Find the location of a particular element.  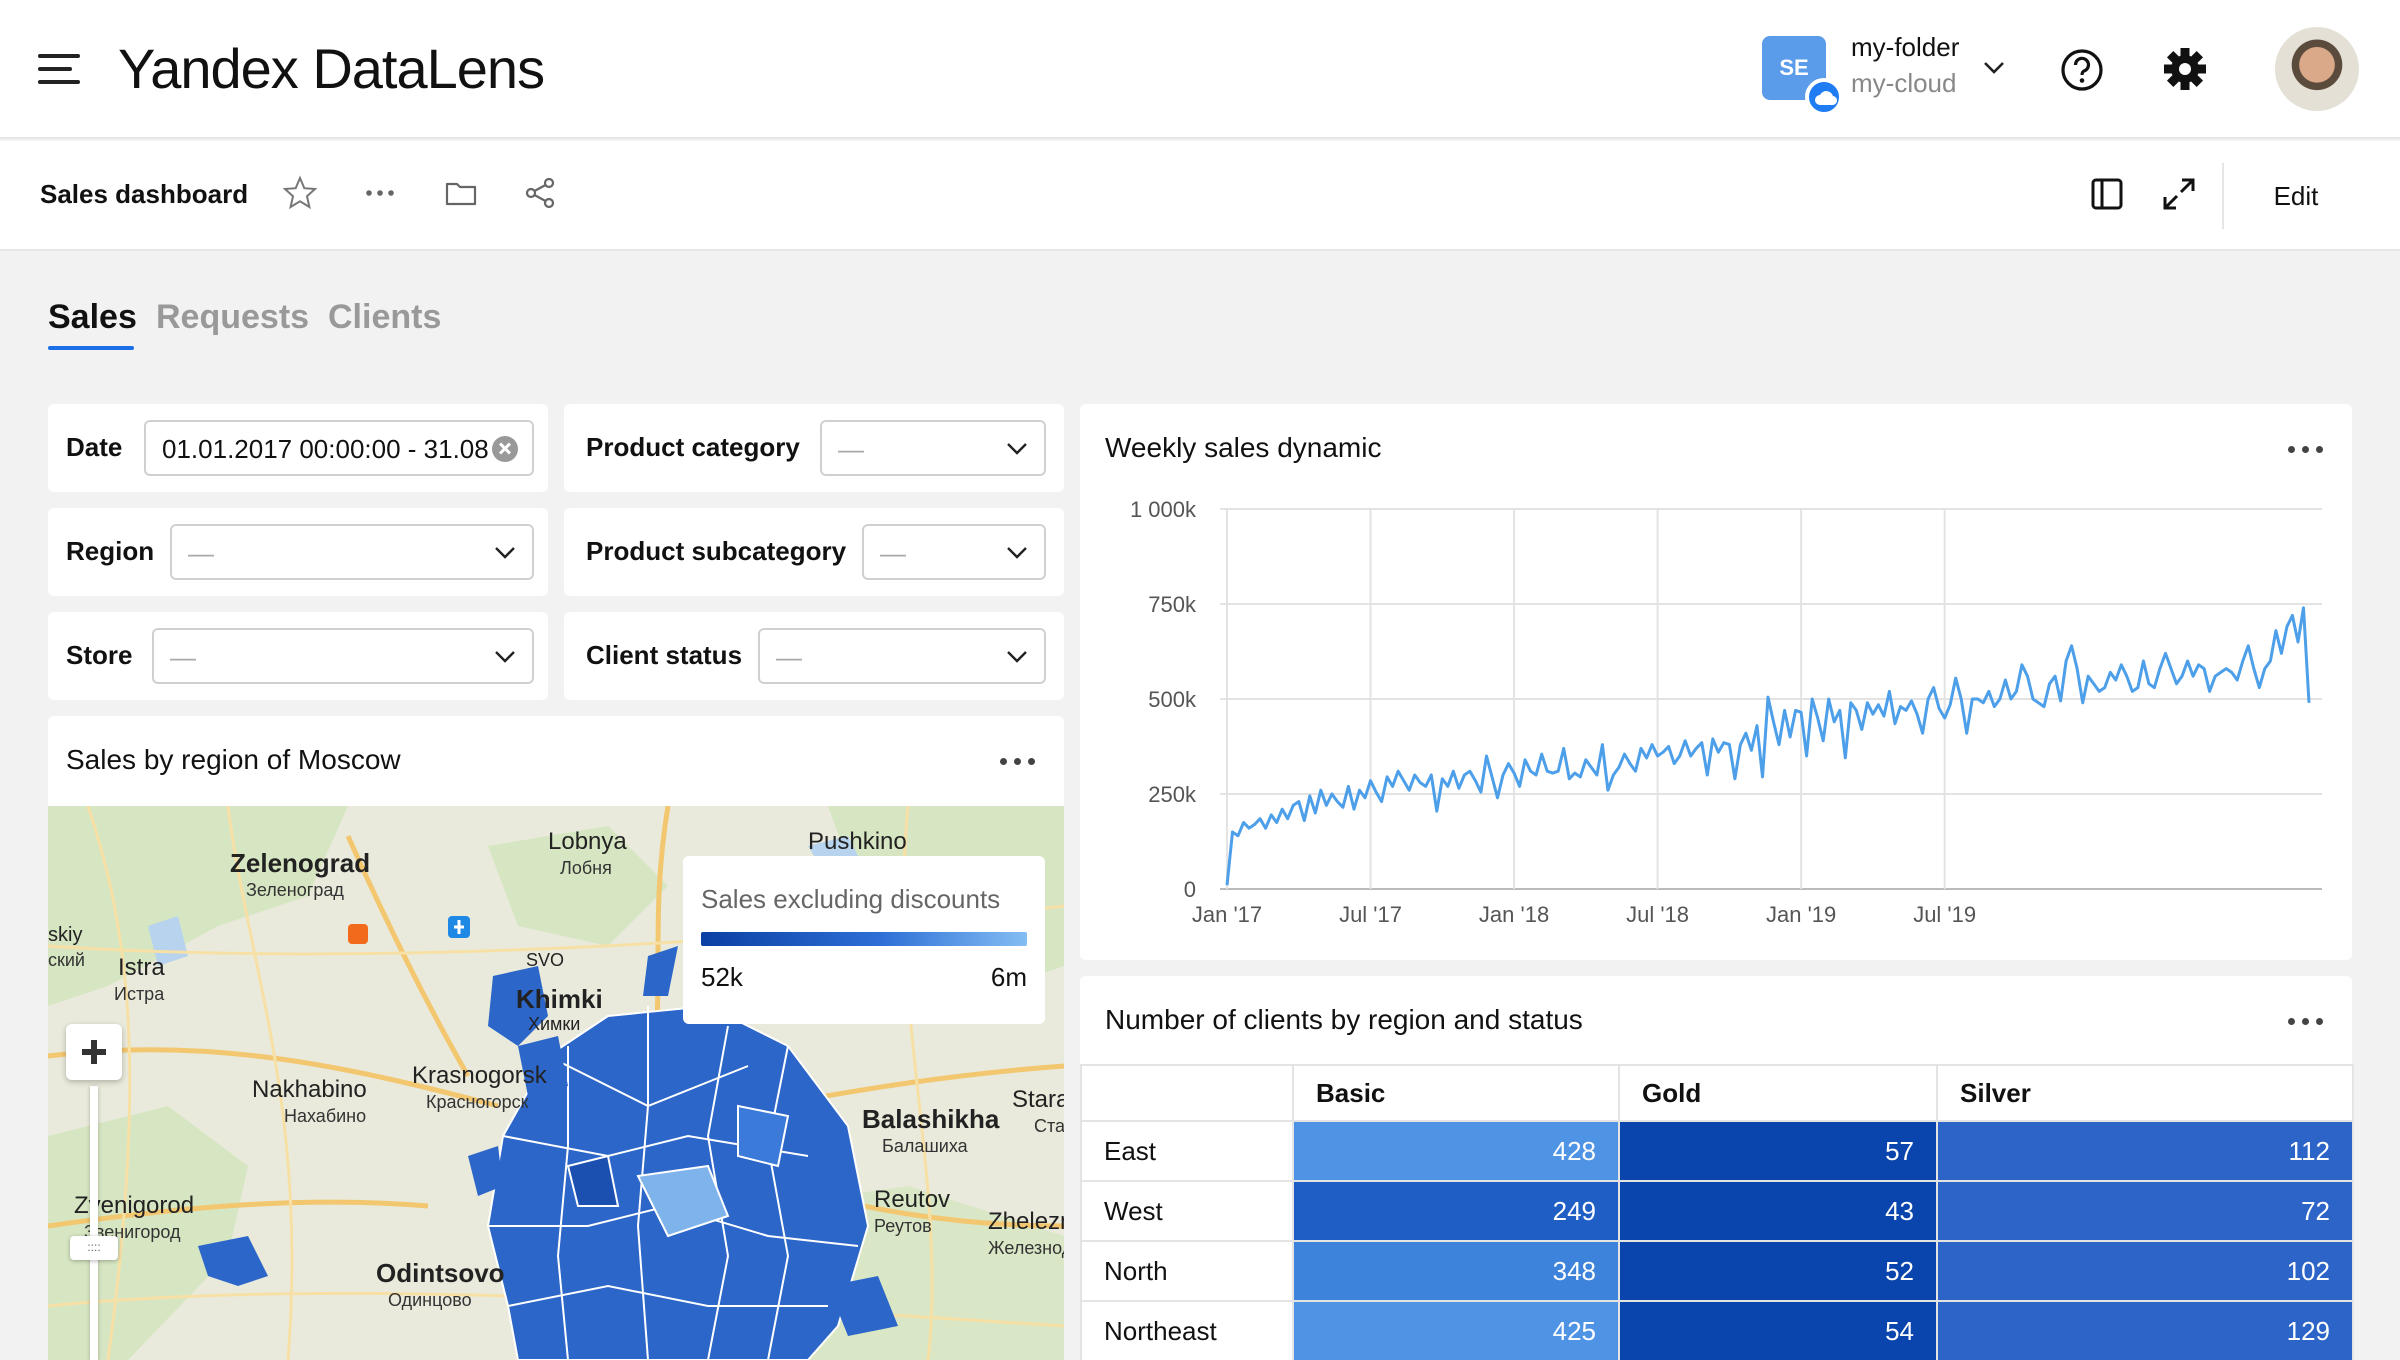

settings-gear-icon is located at coordinates (2185, 69).